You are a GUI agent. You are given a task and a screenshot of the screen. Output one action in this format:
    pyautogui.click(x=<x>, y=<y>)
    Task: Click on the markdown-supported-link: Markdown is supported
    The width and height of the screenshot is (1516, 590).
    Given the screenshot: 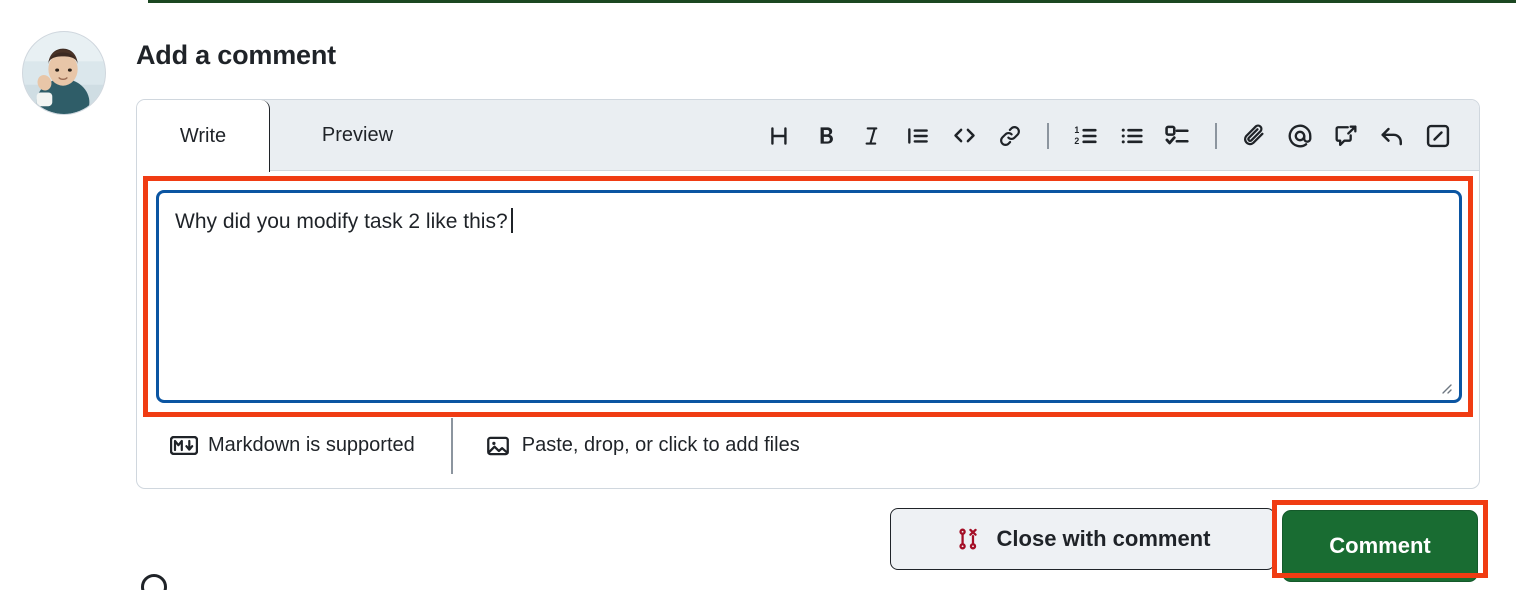 What is the action you would take?
    pyautogui.click(x=292, y=445)
    